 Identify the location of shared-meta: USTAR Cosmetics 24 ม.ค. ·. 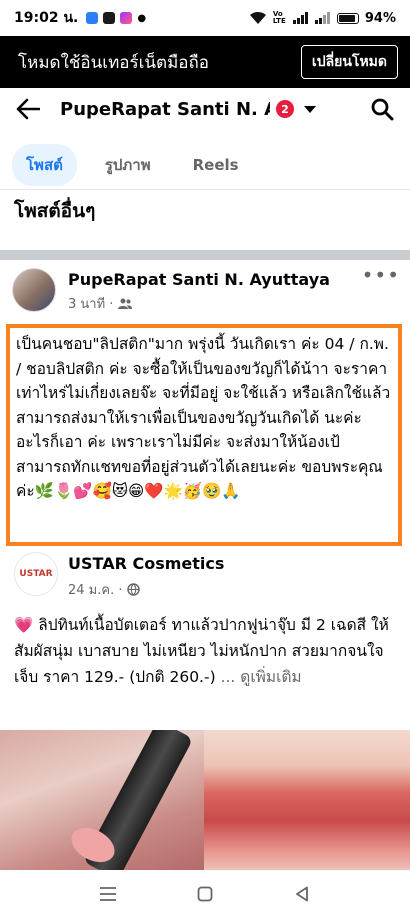
(146, 576).